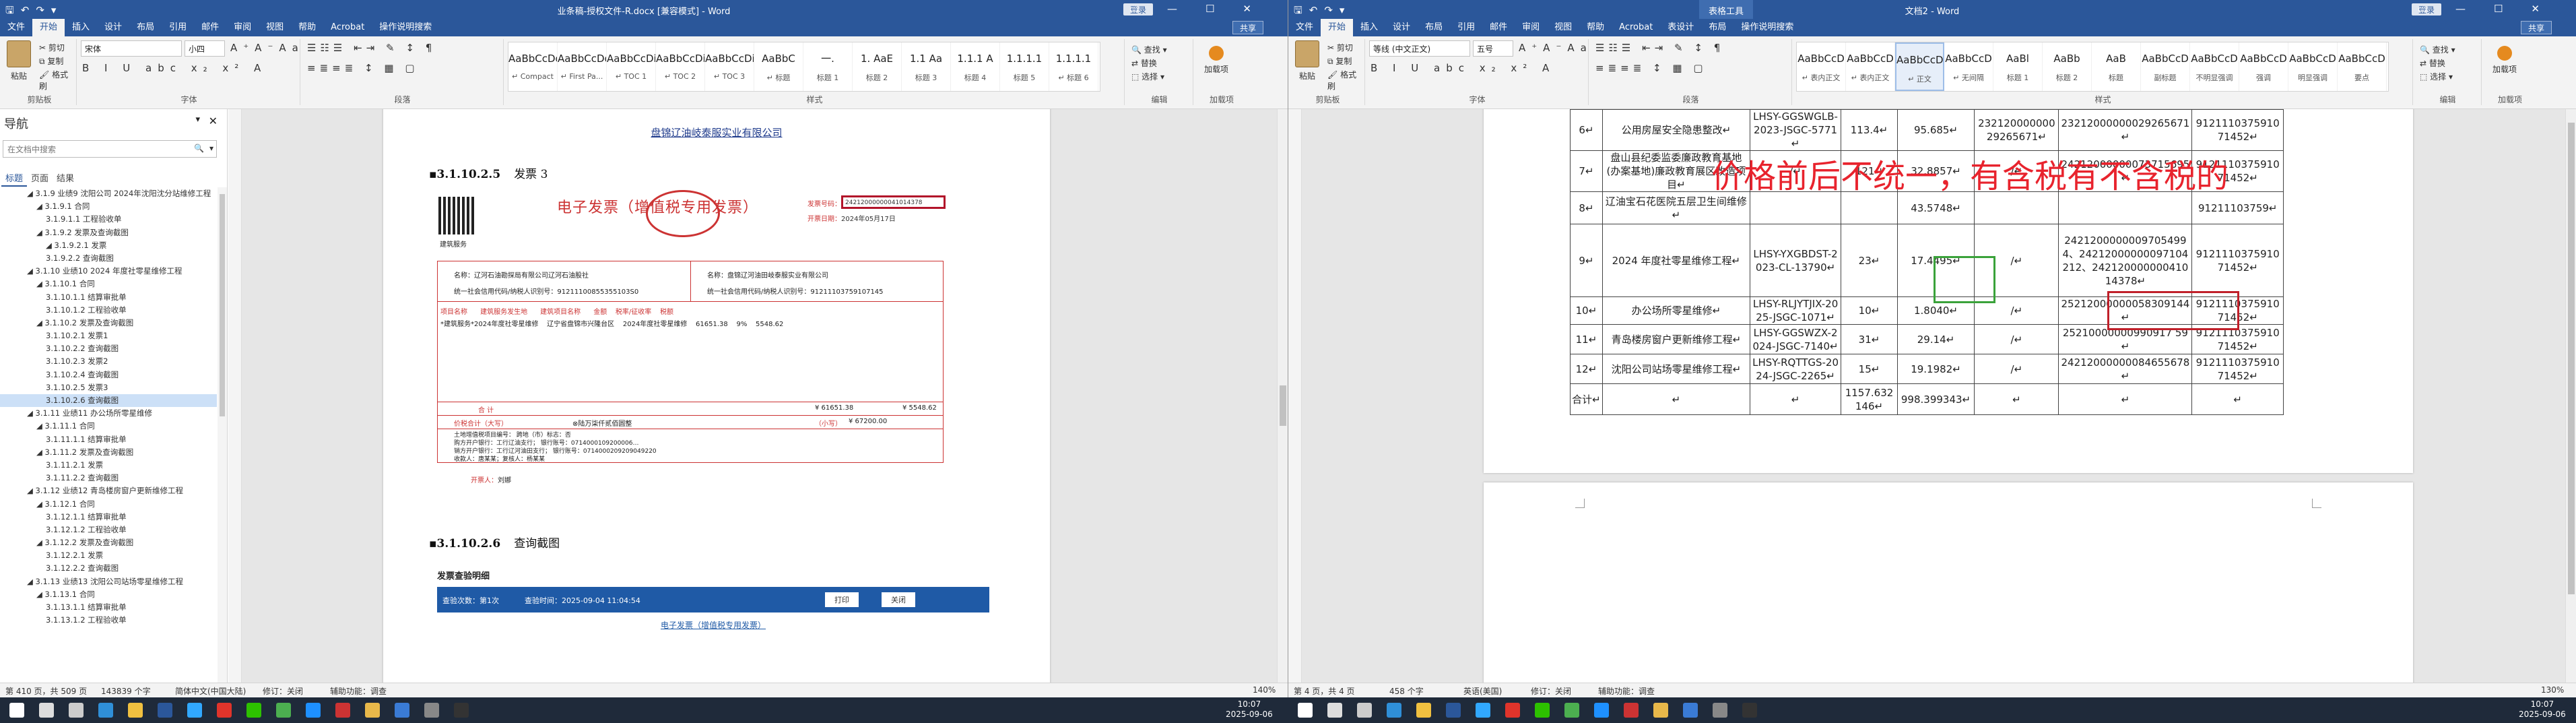 This screenshot has width=2576, height=723. What do you see at coordinates (108, 465) in the screenshot?
I see `nav-heading-item: 3.1.11.2.1 发票` at bounding box center [108, 465].